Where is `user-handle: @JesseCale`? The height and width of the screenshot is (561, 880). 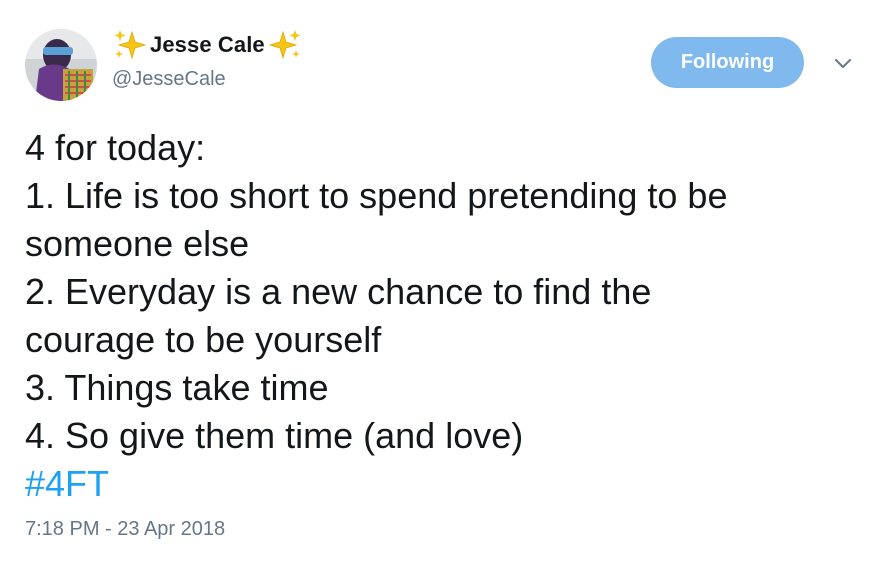 user-handle: @JesseCale is located at coordinates (169, 79).